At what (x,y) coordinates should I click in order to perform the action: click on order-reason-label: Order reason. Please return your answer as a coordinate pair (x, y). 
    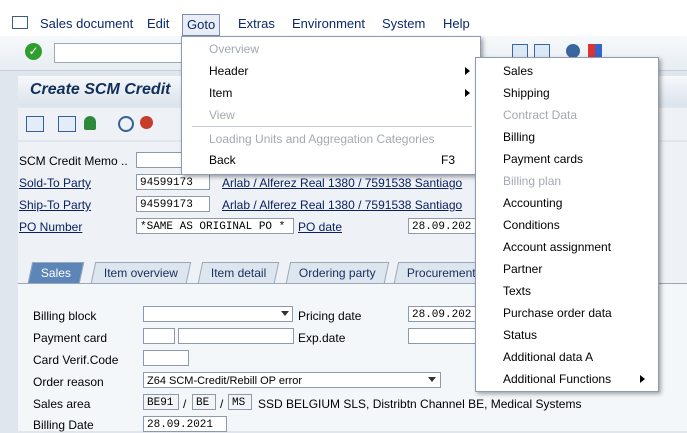
    Looking at the image, I should click on (68, 382).